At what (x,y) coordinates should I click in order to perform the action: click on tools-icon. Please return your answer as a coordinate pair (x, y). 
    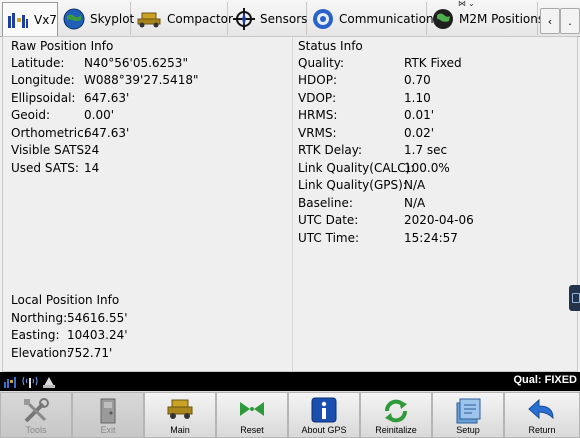
    Looking at the image, I should click on (36, 410).